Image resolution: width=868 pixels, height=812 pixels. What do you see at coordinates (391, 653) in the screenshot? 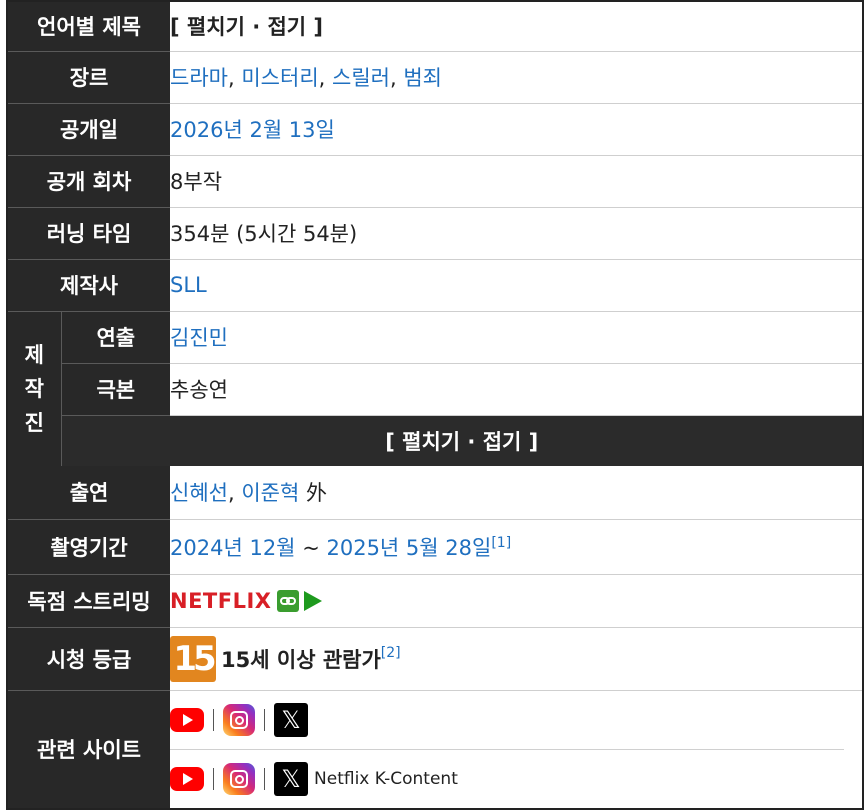
I see `footnote-ref-2: [2]` at bounding box center [391, 653].